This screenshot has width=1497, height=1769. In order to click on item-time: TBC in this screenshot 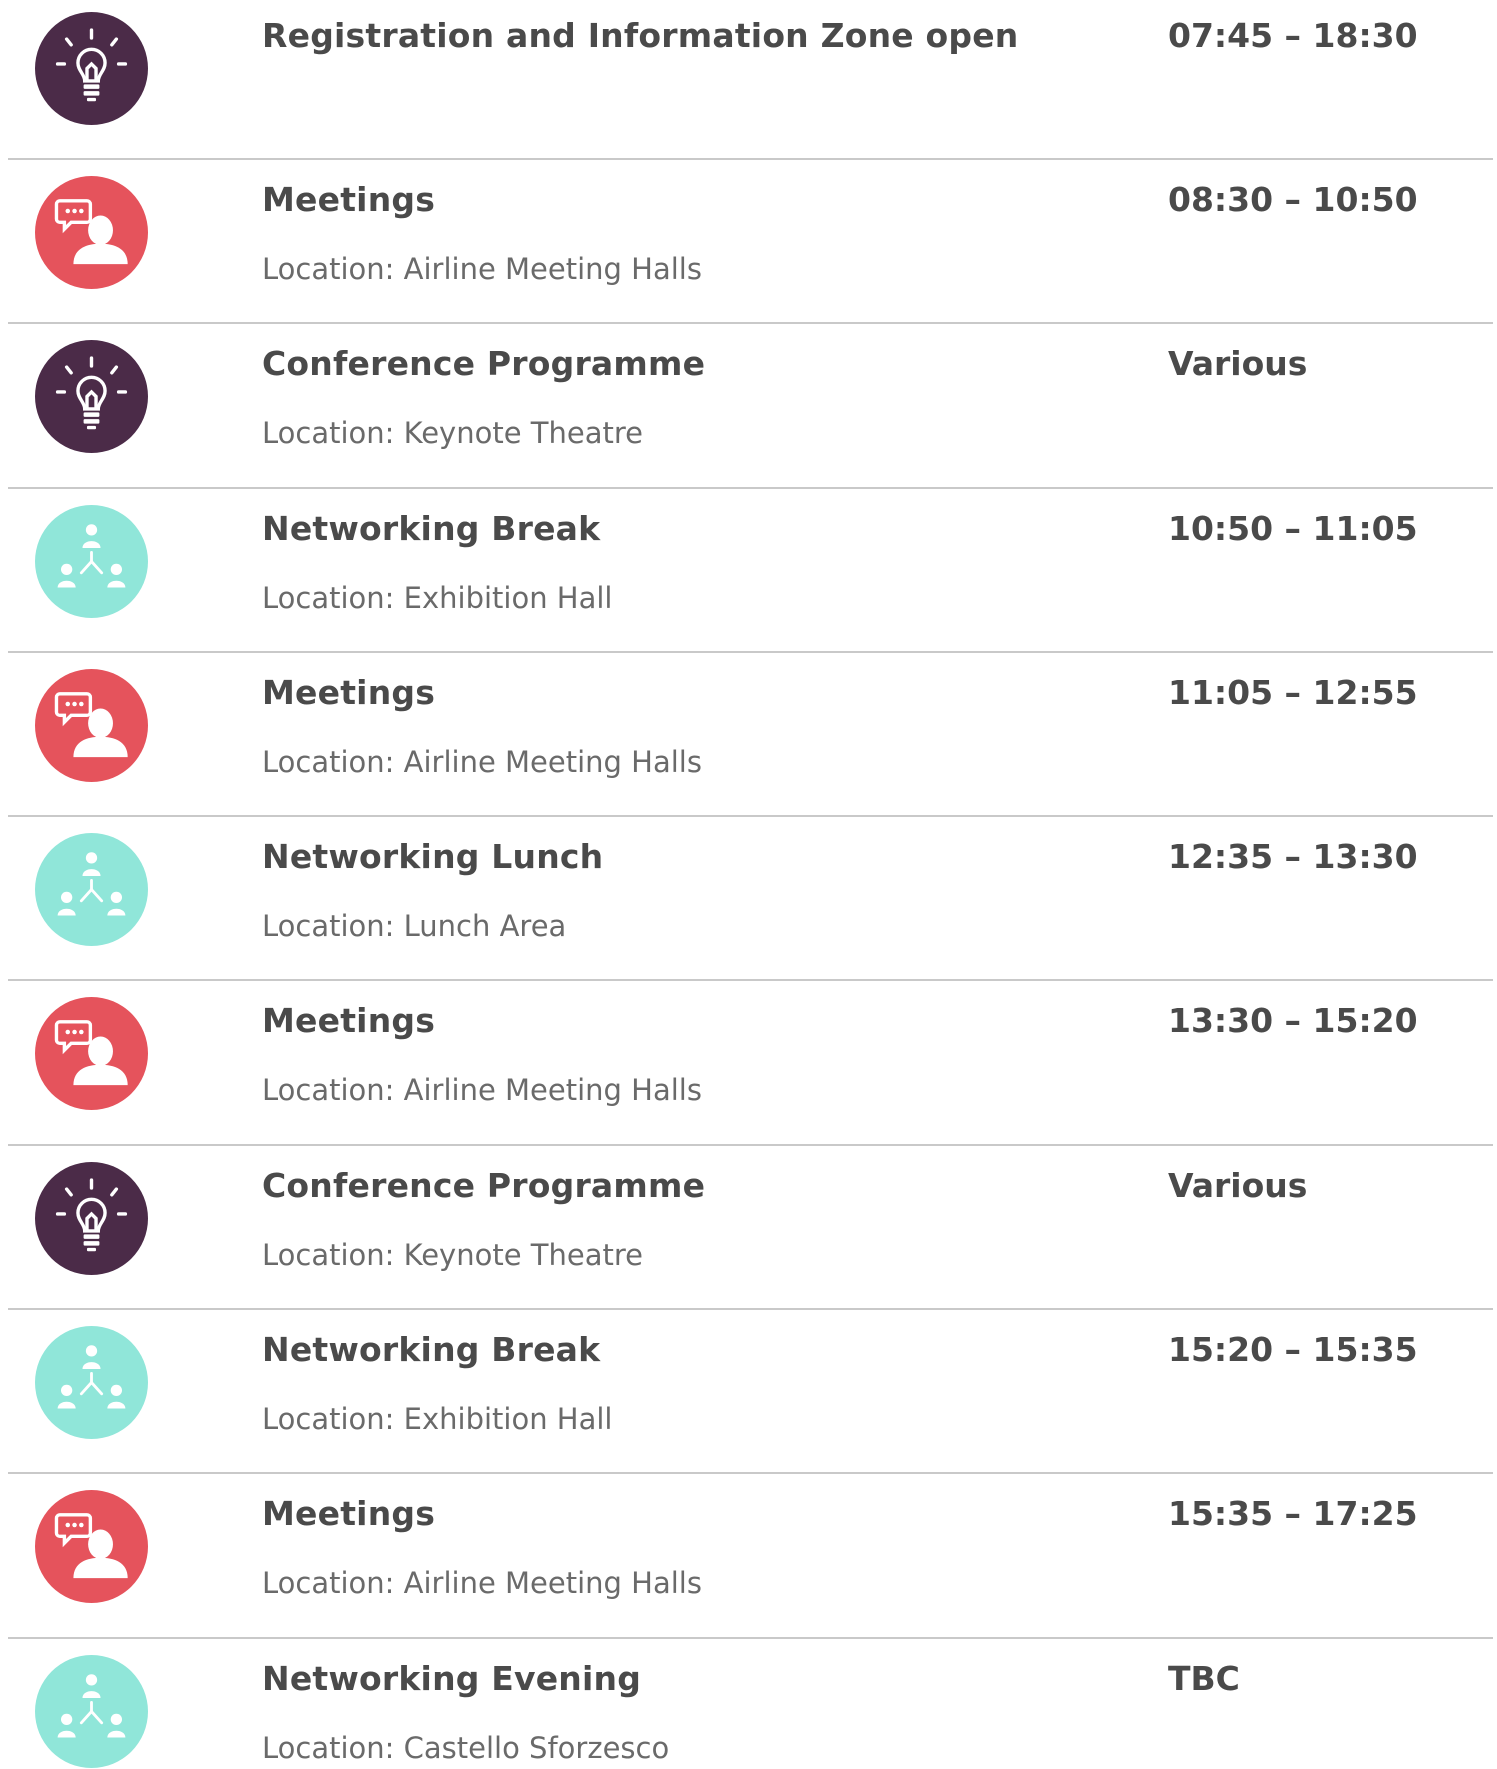, I will do `click(1204, 1678)`.